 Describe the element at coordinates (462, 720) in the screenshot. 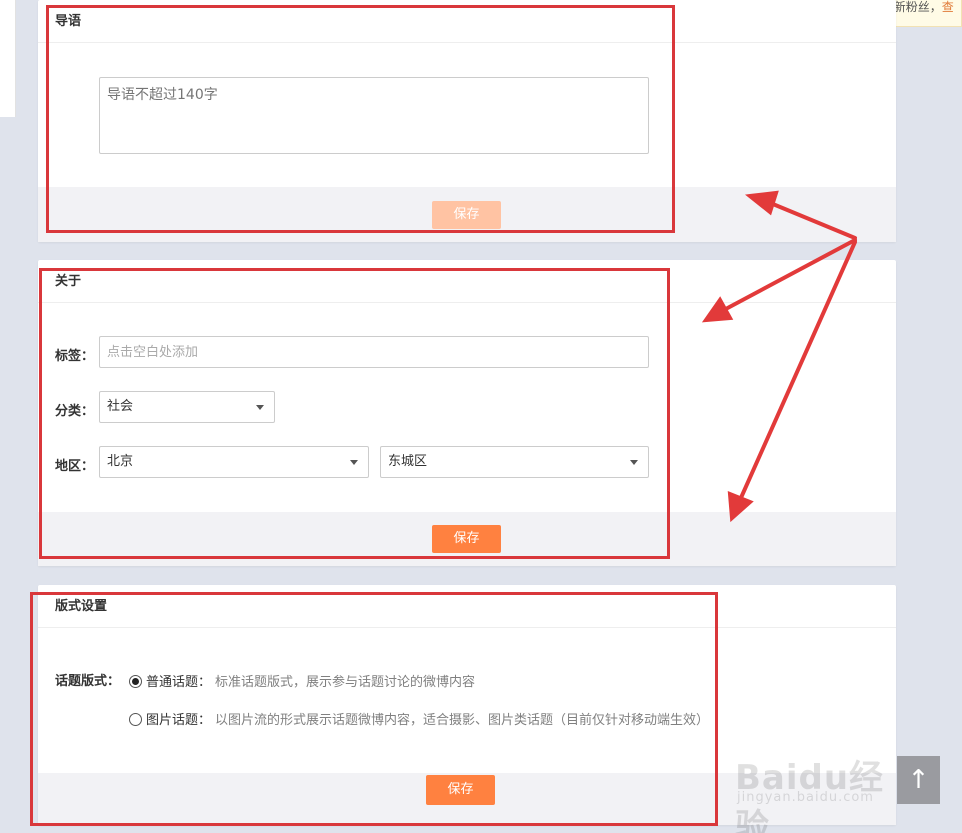

I see `radio-image-desc: 以图片流的形式展示话题微博内容，适合摄影、图片类话题（目前仅针对移动端生效）` at that location.